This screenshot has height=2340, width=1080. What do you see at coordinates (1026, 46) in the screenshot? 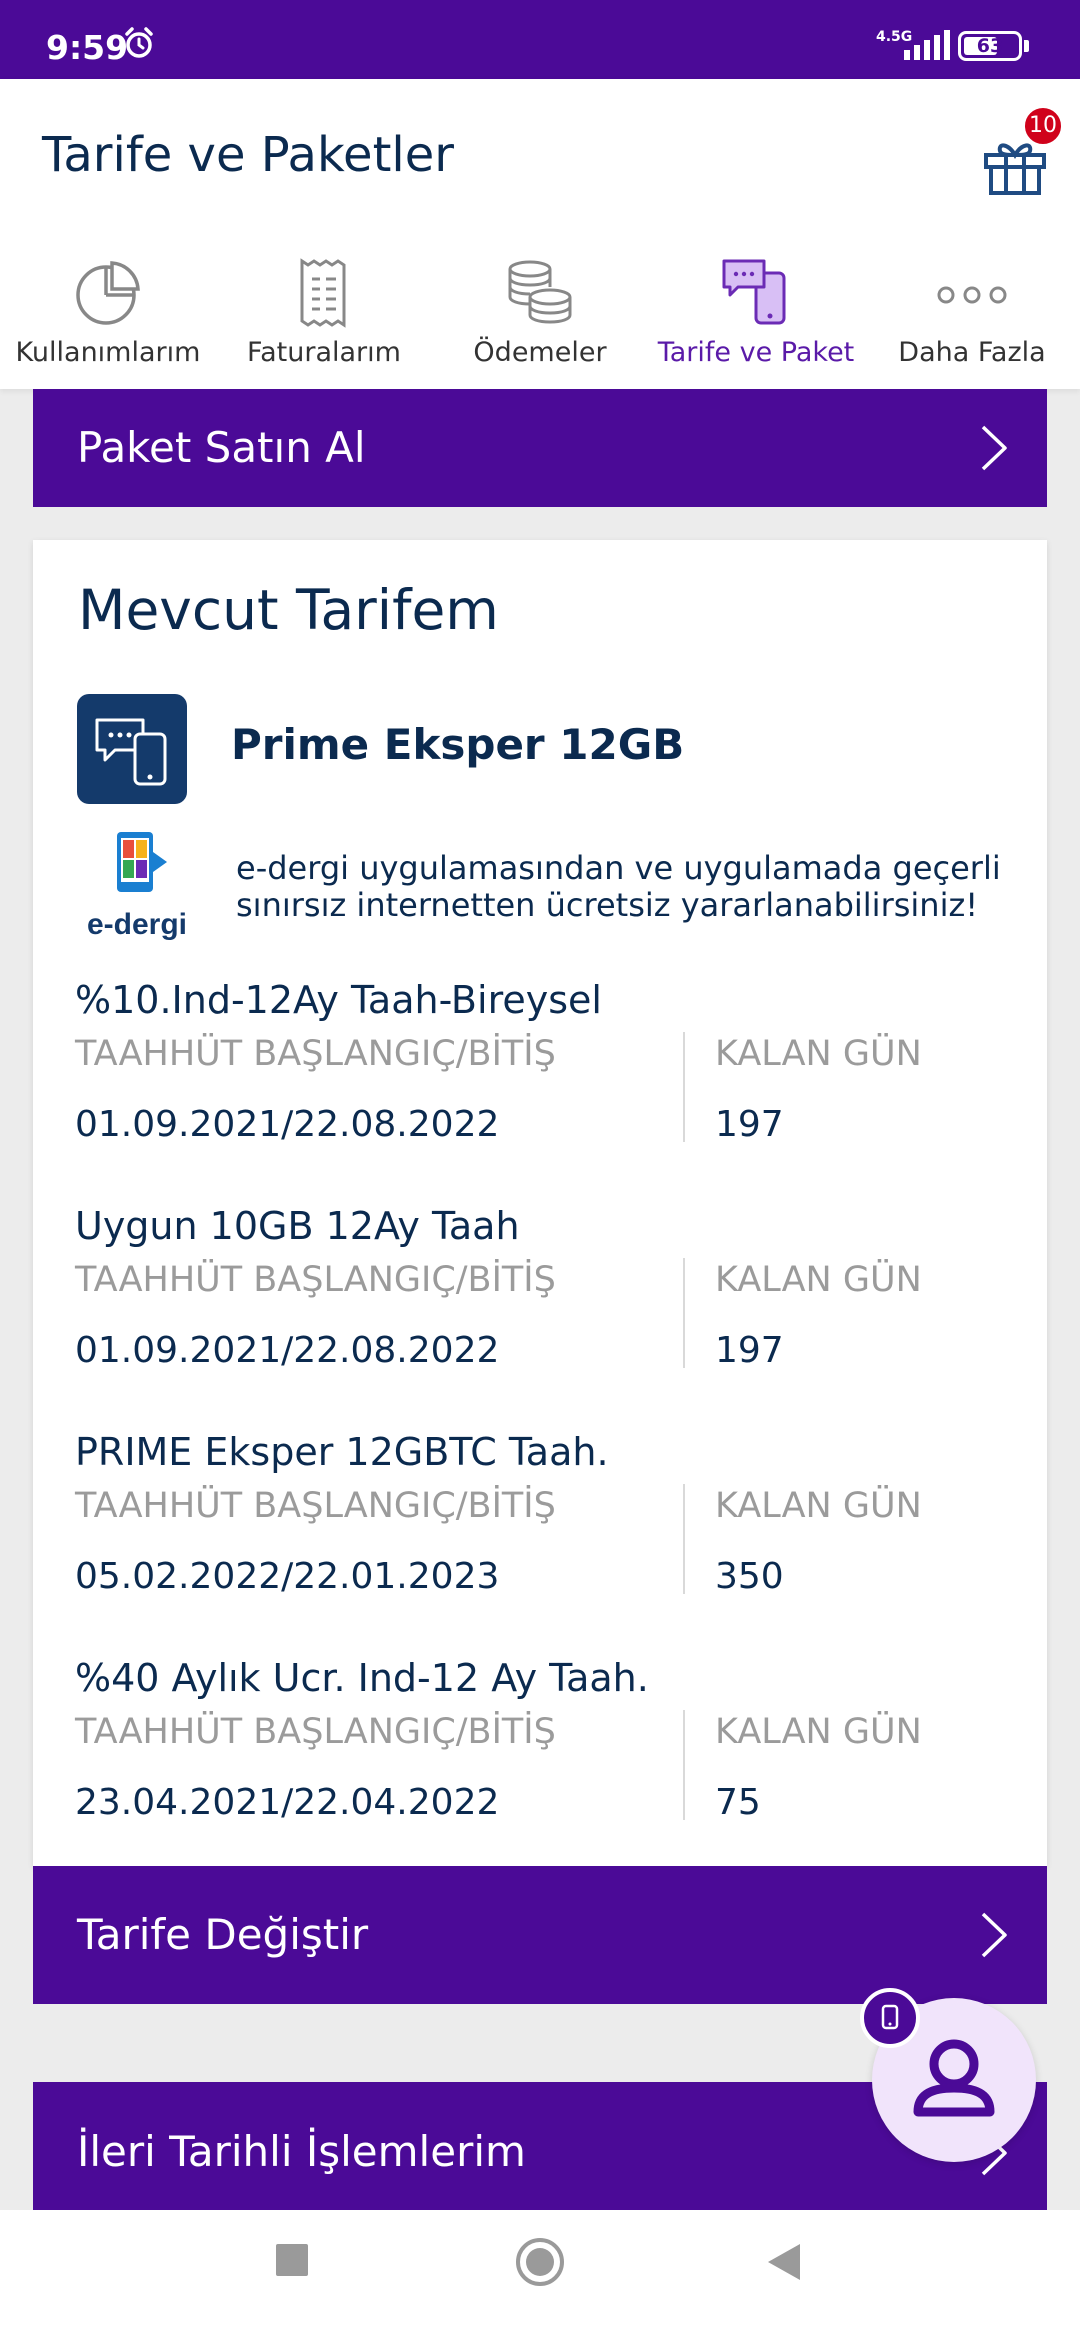
I see `battery-tip` at bounding box center [1026, 46].